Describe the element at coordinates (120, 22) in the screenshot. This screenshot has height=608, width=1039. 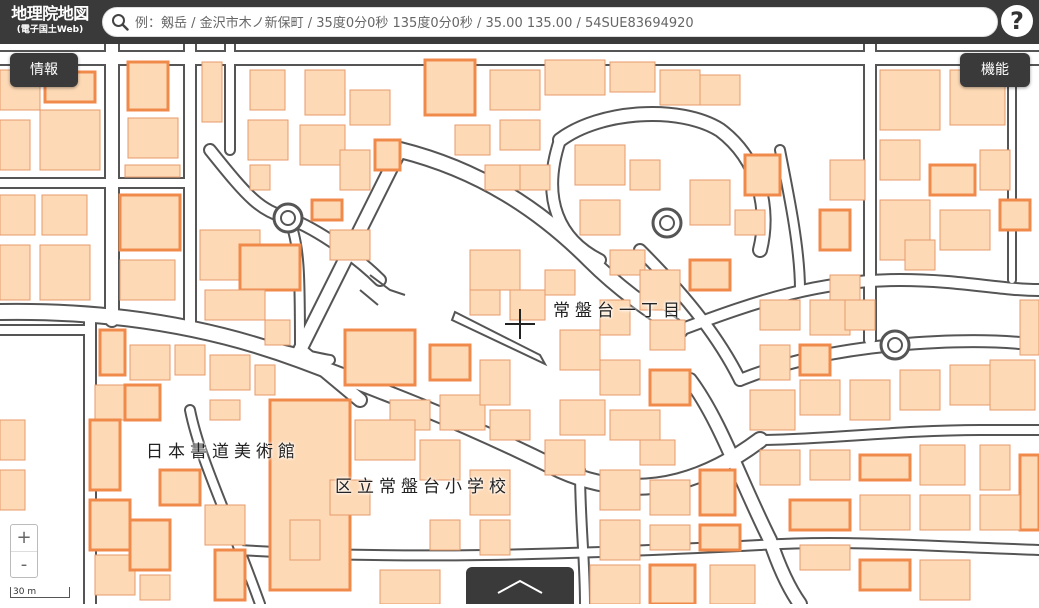
I see `search-icon` at that location.